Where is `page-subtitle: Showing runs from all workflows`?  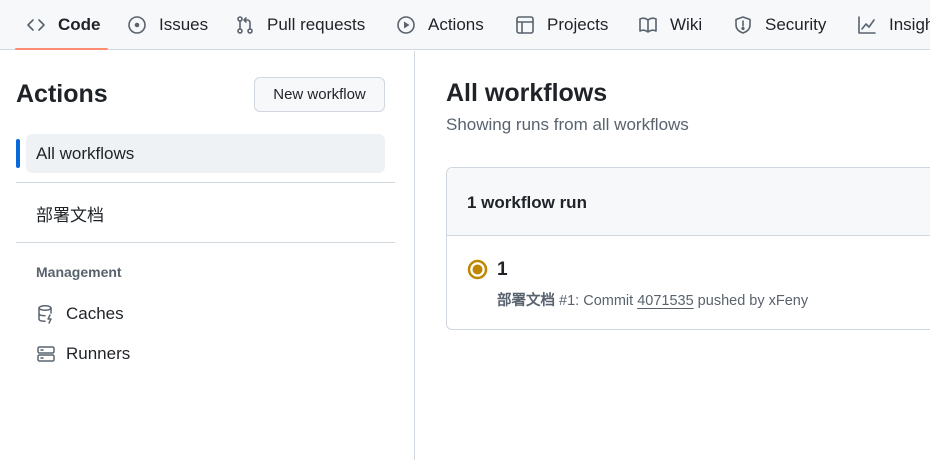 page-subtitle: Showing runs from all workflows is located at coordinates (567, 124).